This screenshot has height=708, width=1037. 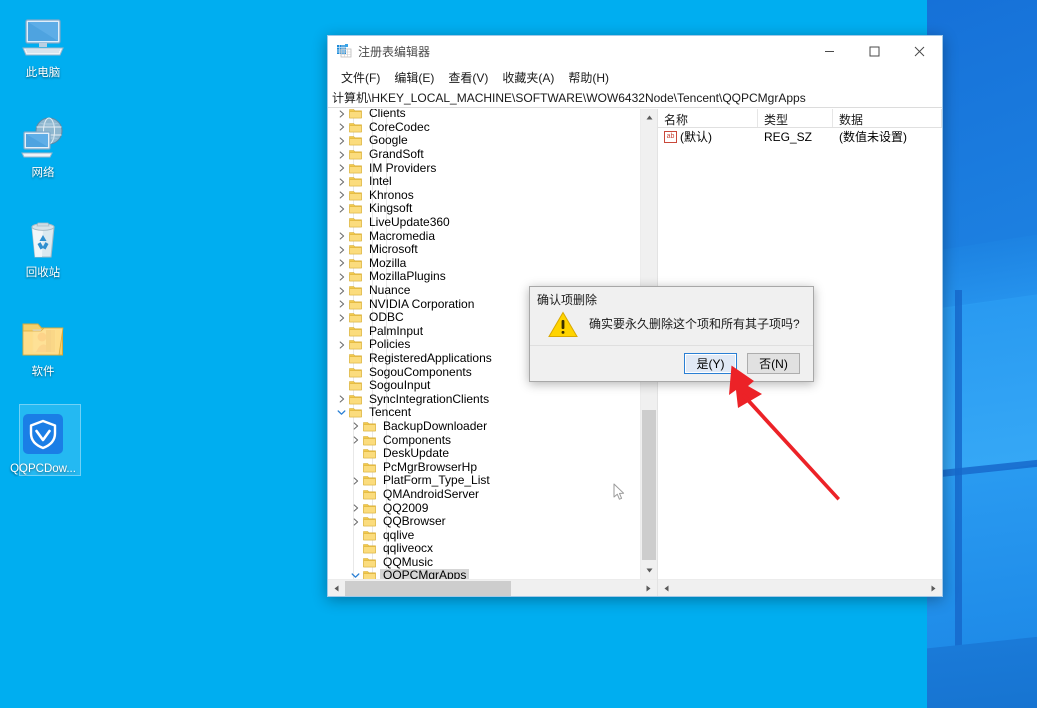 What do you see at coordinates (919, 51) in the screenshot?
I see `close-button` at bounding box center [919, 51].